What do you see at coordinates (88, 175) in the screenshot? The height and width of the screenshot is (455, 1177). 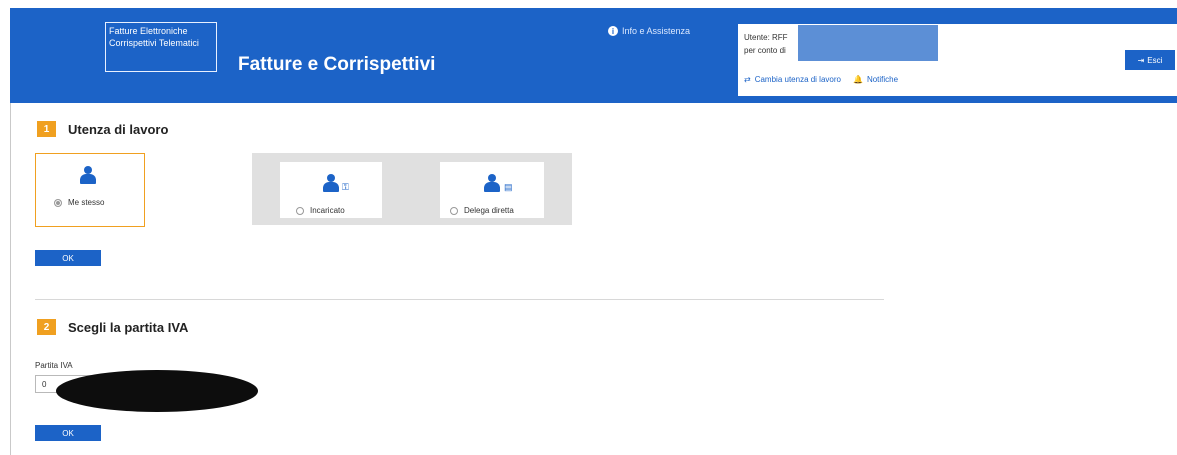 I see `person-icon` at bounding box center [88, 175].